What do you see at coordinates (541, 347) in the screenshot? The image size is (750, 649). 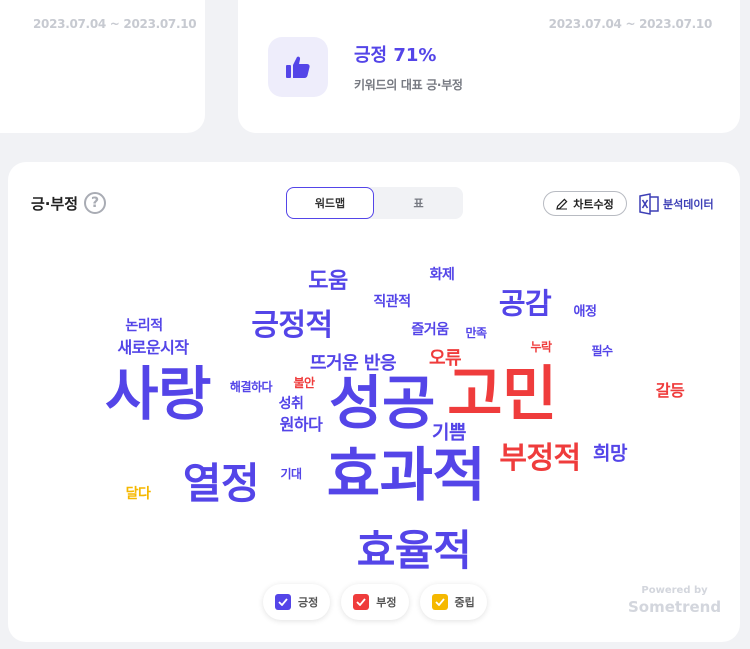 I see `word: 누락` at bounding box center [541, 347].